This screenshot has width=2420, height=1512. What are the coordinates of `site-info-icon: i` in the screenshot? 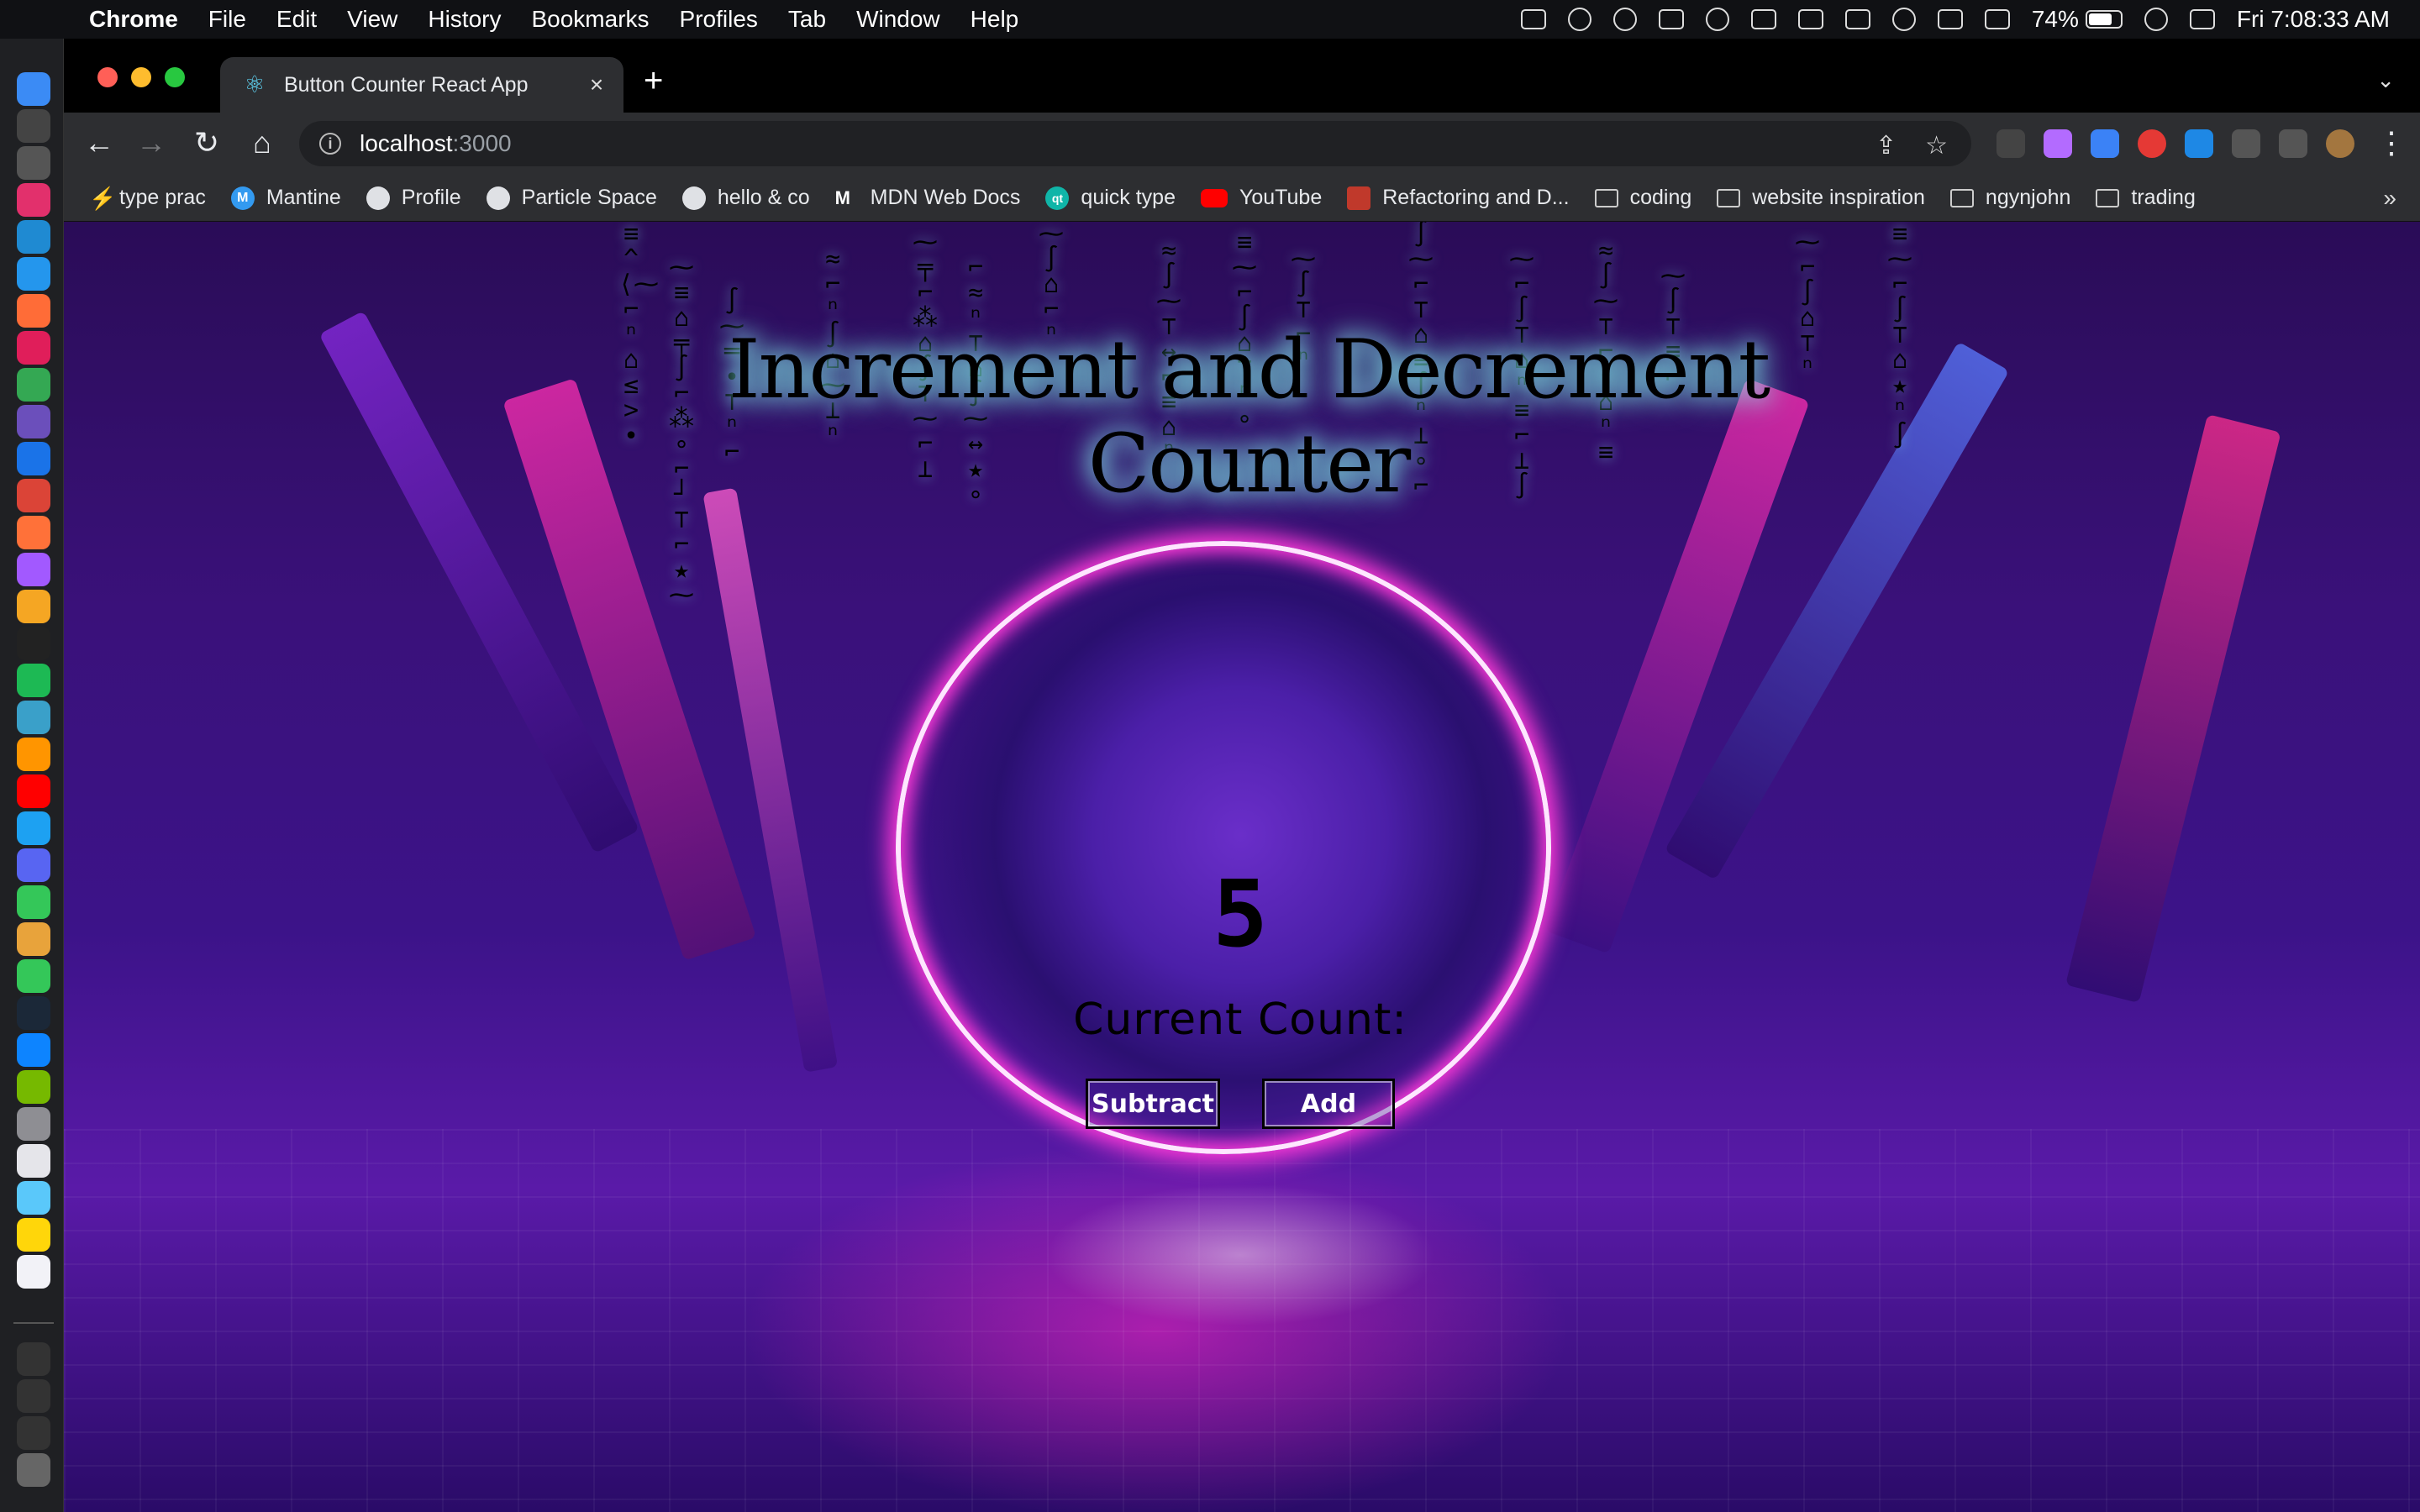 It's located at (330, 144).